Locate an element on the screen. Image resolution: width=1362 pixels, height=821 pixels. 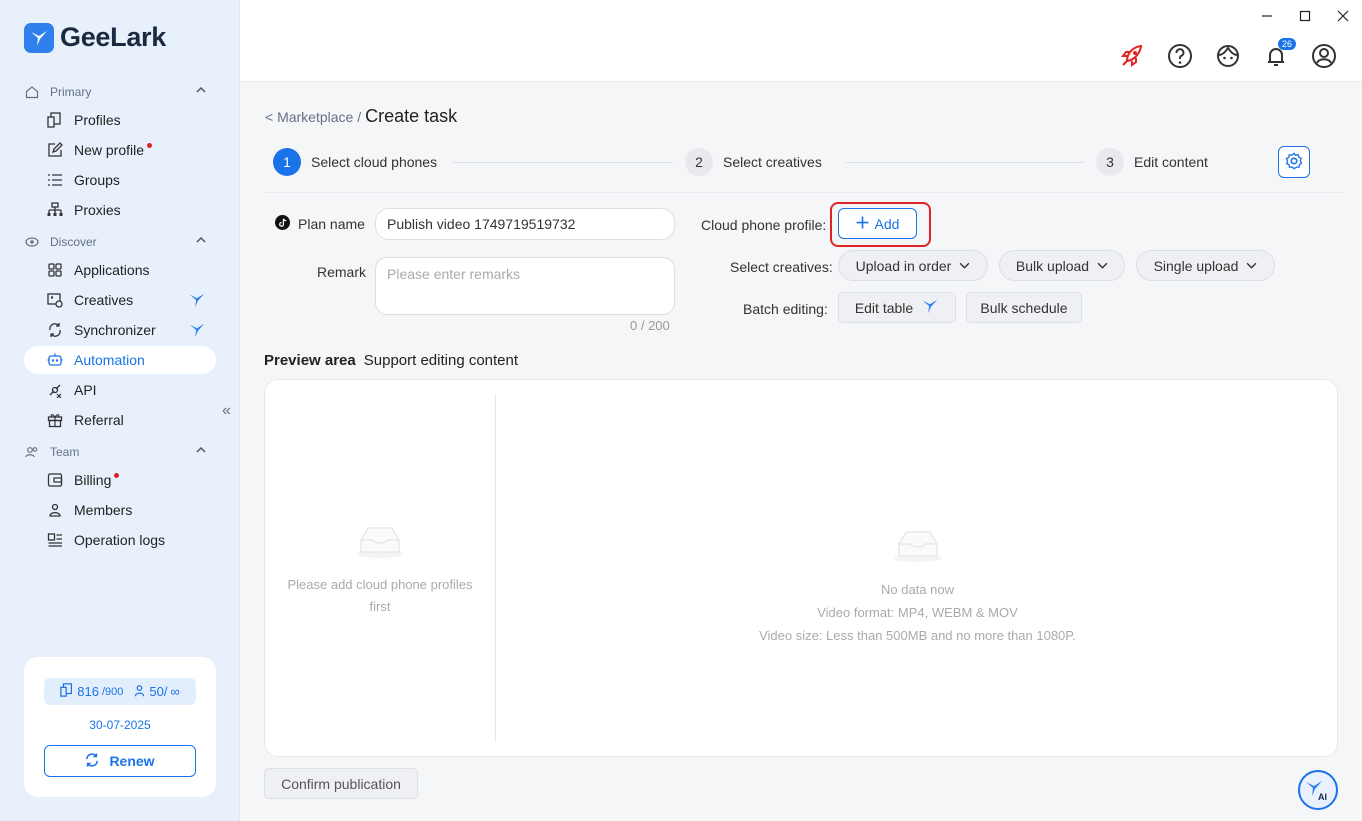
sidebar-item-proxies: Proxies is located at coordinates (120, 210).